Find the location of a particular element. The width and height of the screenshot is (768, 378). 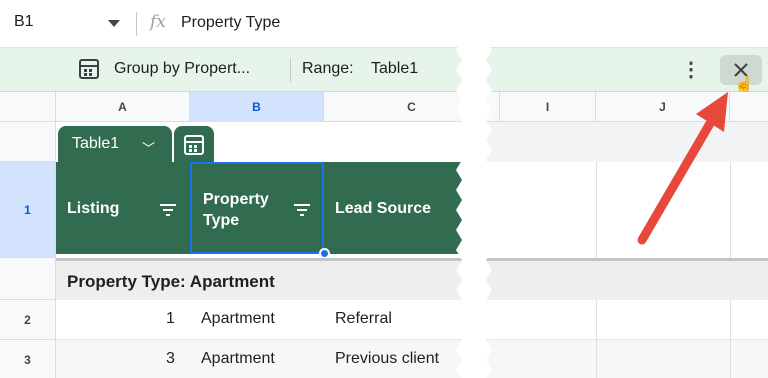

cell-listing: 3 is located at coordinates (170, 359).